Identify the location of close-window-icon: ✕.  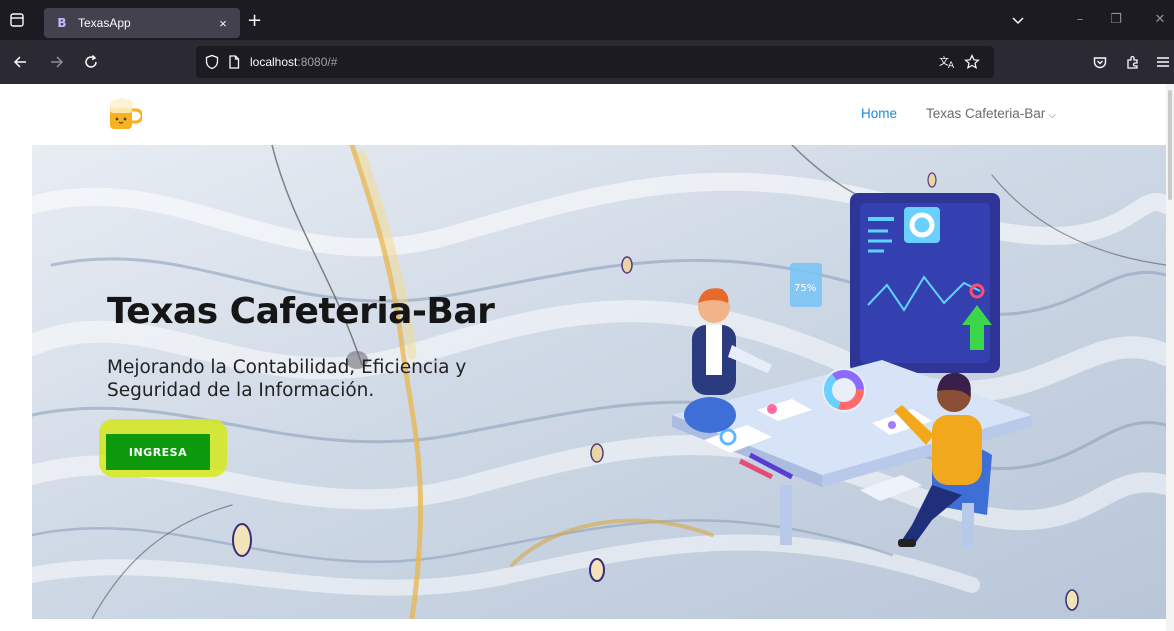
(1160, 20).